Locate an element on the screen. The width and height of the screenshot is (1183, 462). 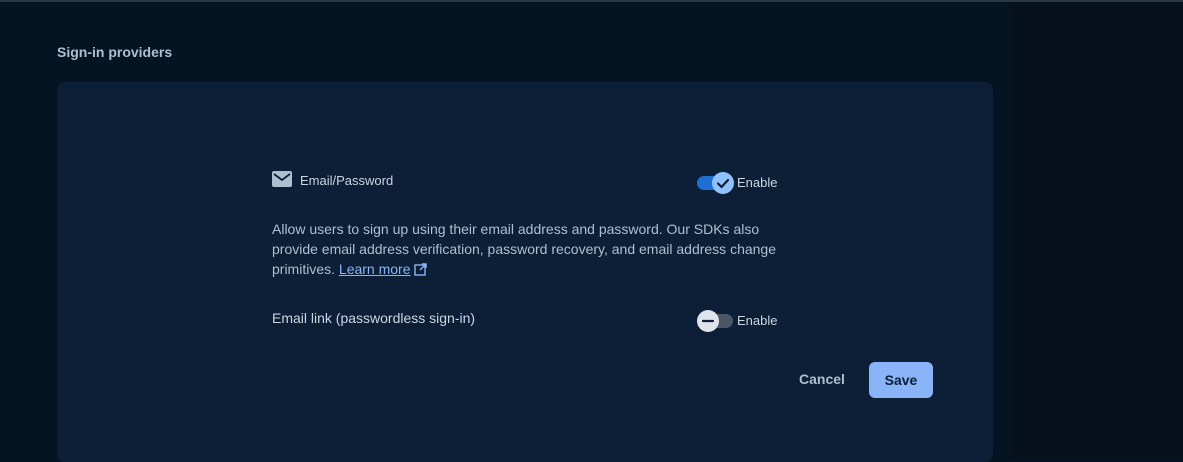
check-icon is located at coordinates (723, 183).